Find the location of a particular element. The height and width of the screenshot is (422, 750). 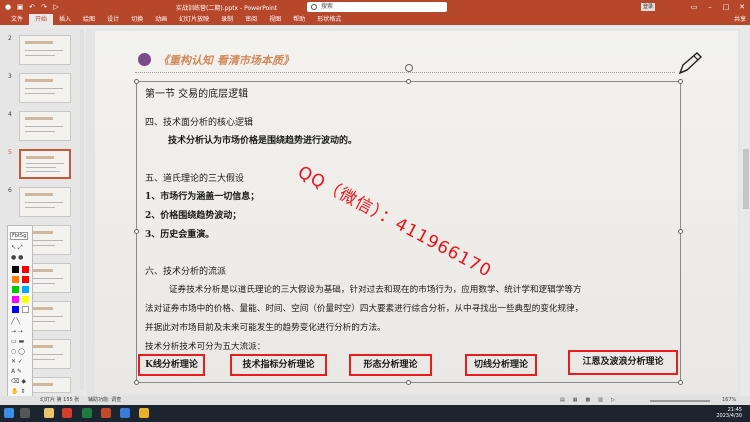

tab-shape-format: 形状格式 is located at coordinates (329, 19).